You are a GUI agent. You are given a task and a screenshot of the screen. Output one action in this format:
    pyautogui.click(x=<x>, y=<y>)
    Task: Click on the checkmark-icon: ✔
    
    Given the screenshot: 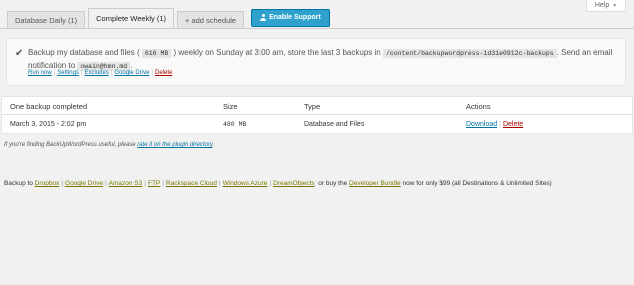 What is the action you would take?
    pyautogui.click(x=19, y=53)
    